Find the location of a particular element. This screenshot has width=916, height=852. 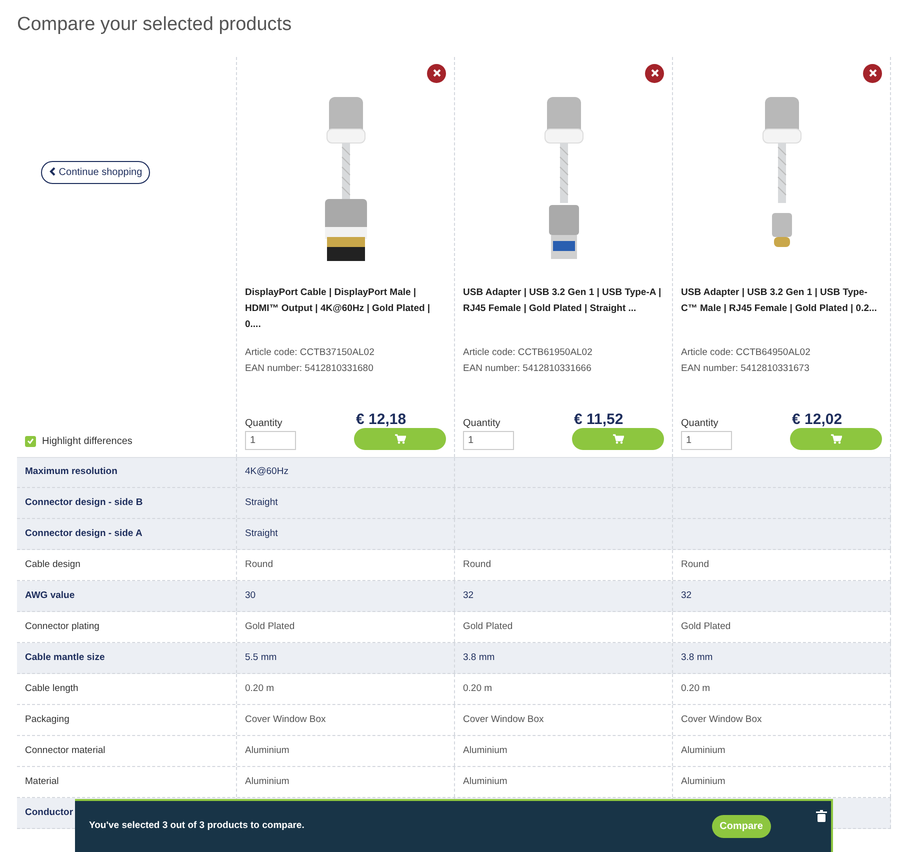

spec-label: Connector design - side B is located at coordinates (84, 503).